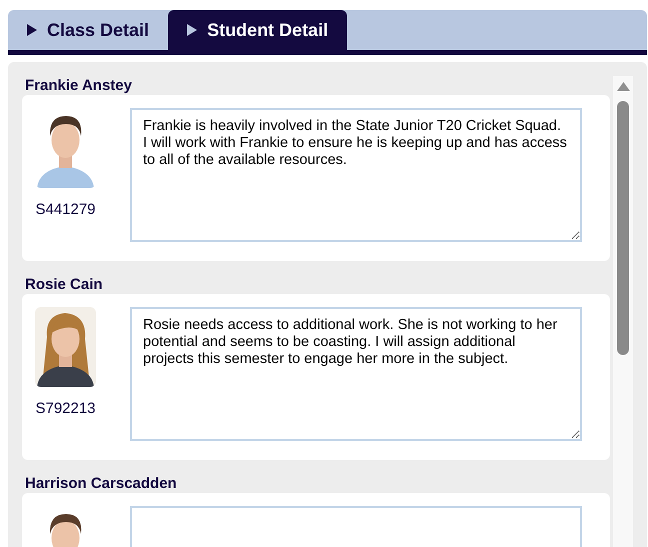 The height and width of the screenshot is (547, 648). What do you see at coordinates (100, 483) in the screenshot?
I see `student-name: Harrison Carscadden` at bounding box center [100, 483].